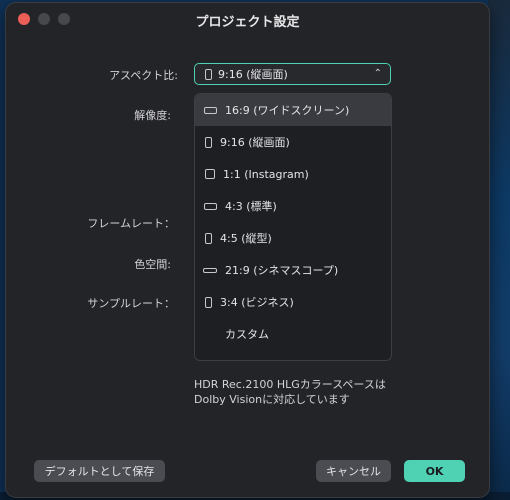  What do you see at coordinates (293, 174) in the screenshot?
I see `aspect-option-1-1: 1:1 (Instagram)` at bounding box center [293, 174].